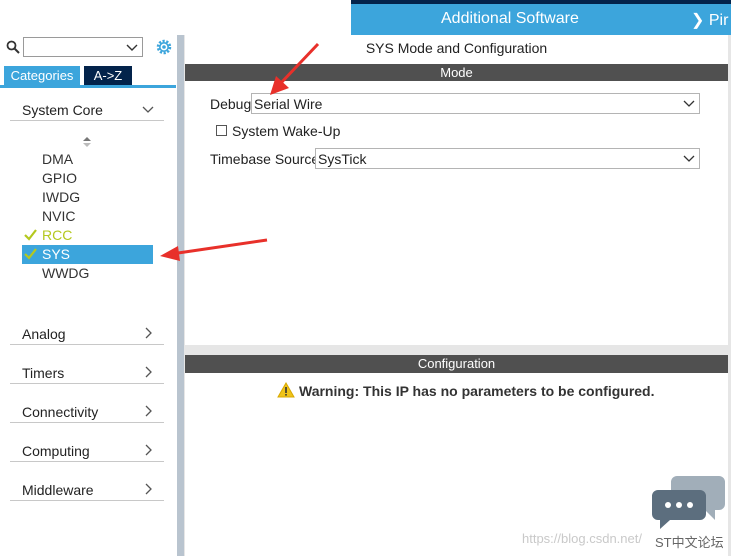  I want to click on debug-value: Serial Wire, so click(288, 104).